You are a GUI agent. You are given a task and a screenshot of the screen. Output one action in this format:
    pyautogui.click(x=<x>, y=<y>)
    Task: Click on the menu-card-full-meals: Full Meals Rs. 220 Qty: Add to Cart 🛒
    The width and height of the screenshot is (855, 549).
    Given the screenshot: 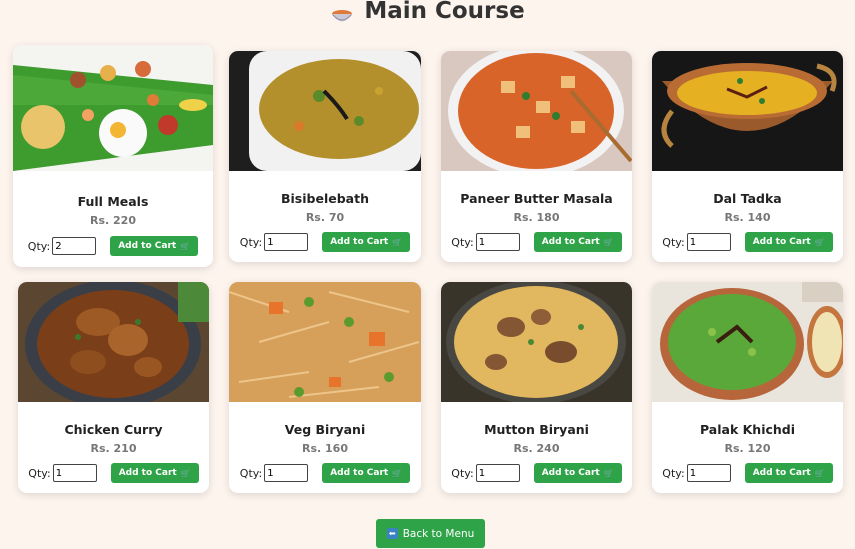 What is the action you would take?
    pyautogui.click(x=113, y=156)
    